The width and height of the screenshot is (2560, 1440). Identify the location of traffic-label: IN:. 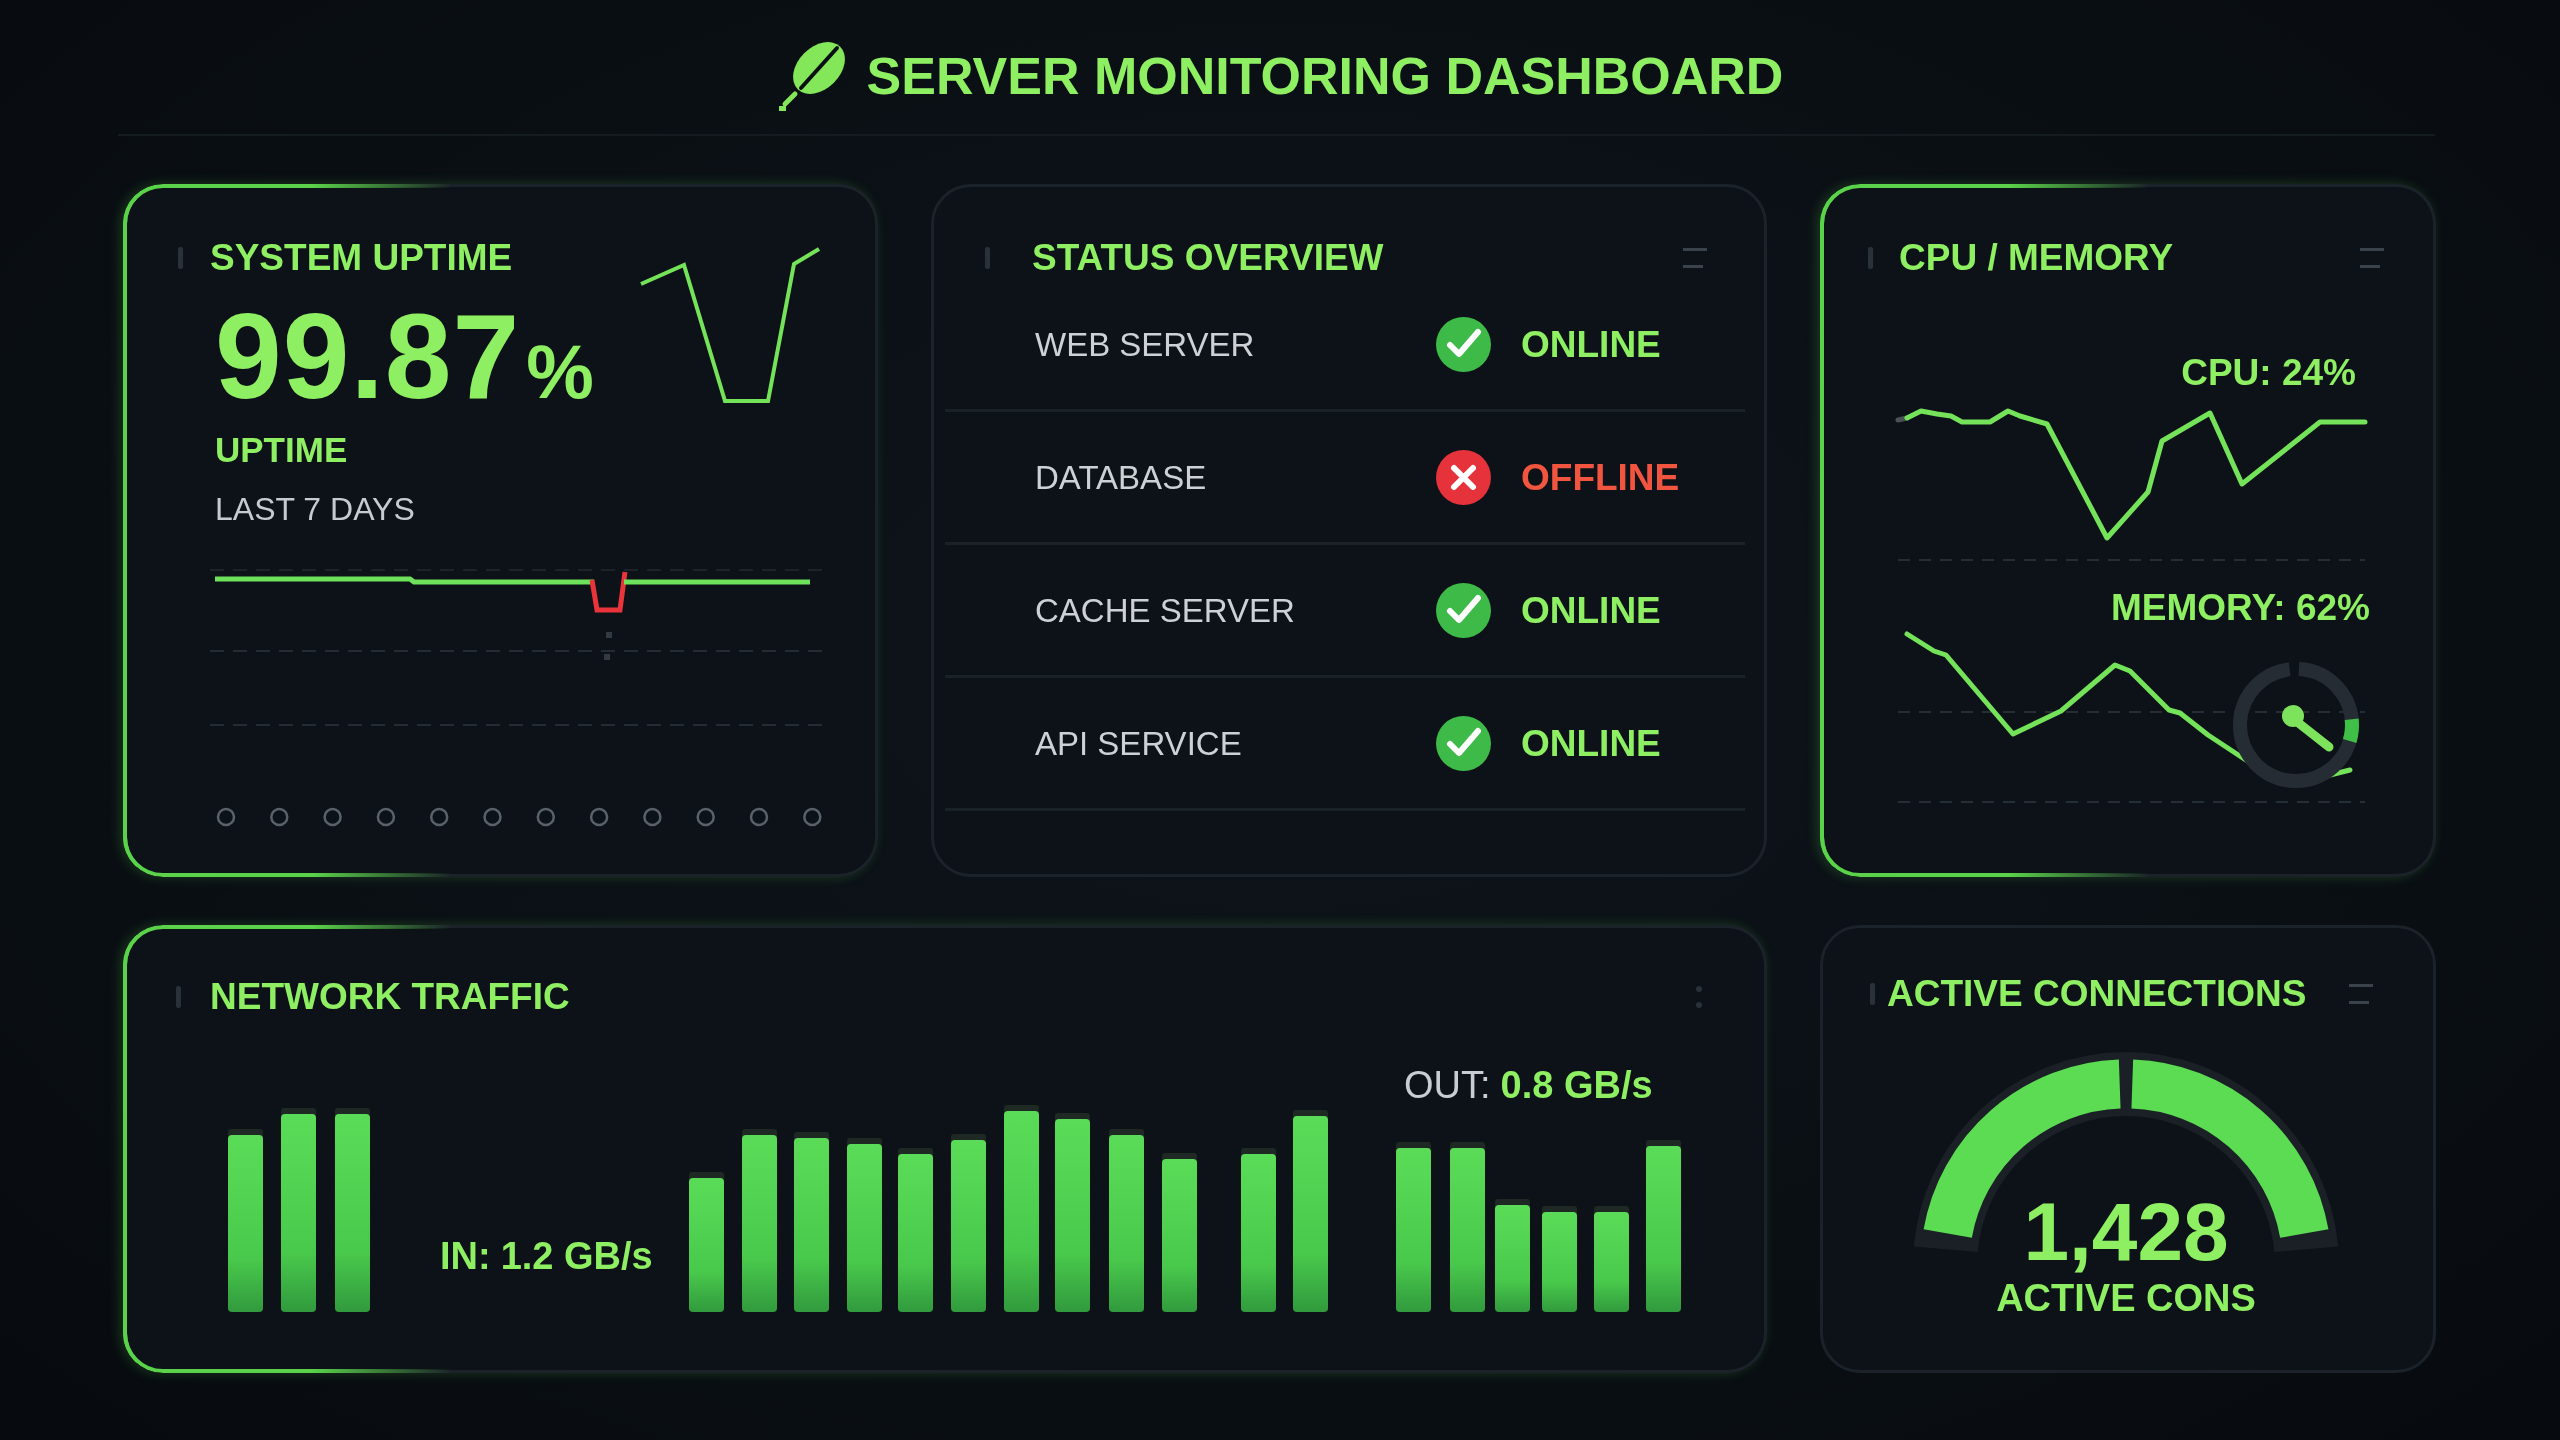
(465, 1256).